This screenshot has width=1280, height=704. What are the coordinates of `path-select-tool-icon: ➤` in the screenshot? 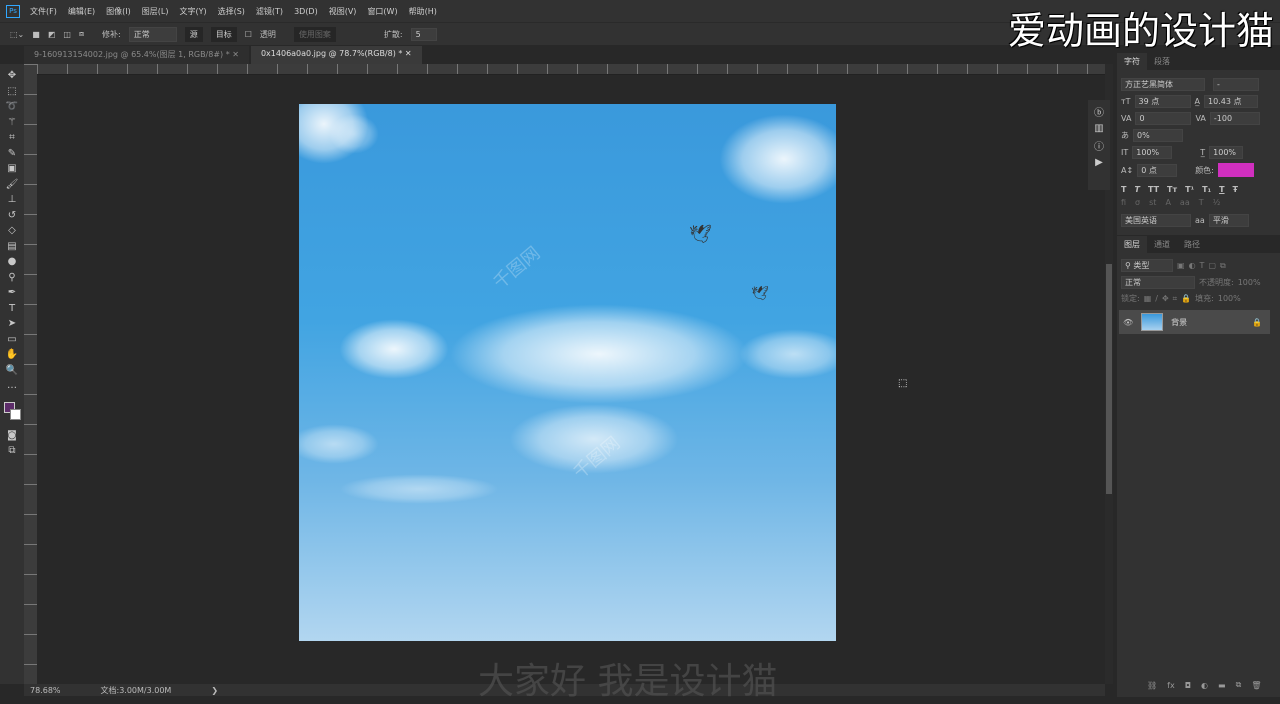 It's located at (12, 324).